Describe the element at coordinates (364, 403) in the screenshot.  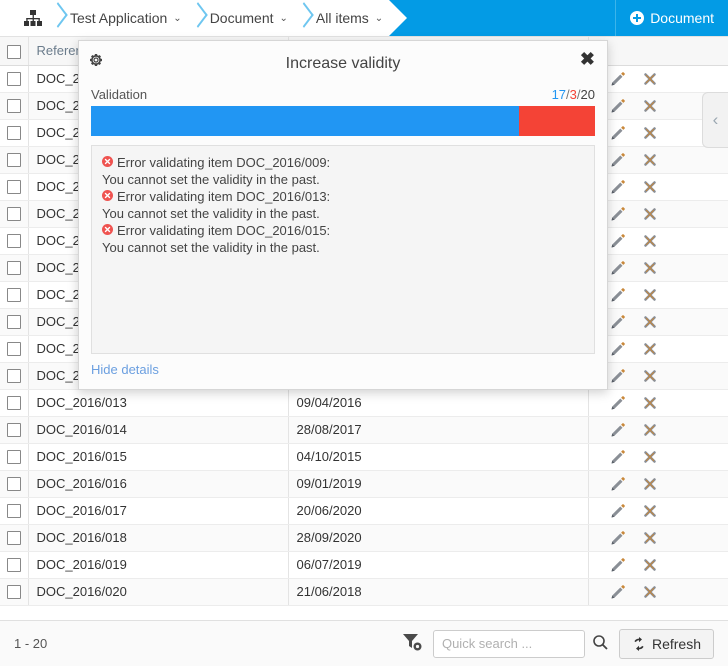
I see `table-row: DOC_2016/013 09/04/2016` at that location.